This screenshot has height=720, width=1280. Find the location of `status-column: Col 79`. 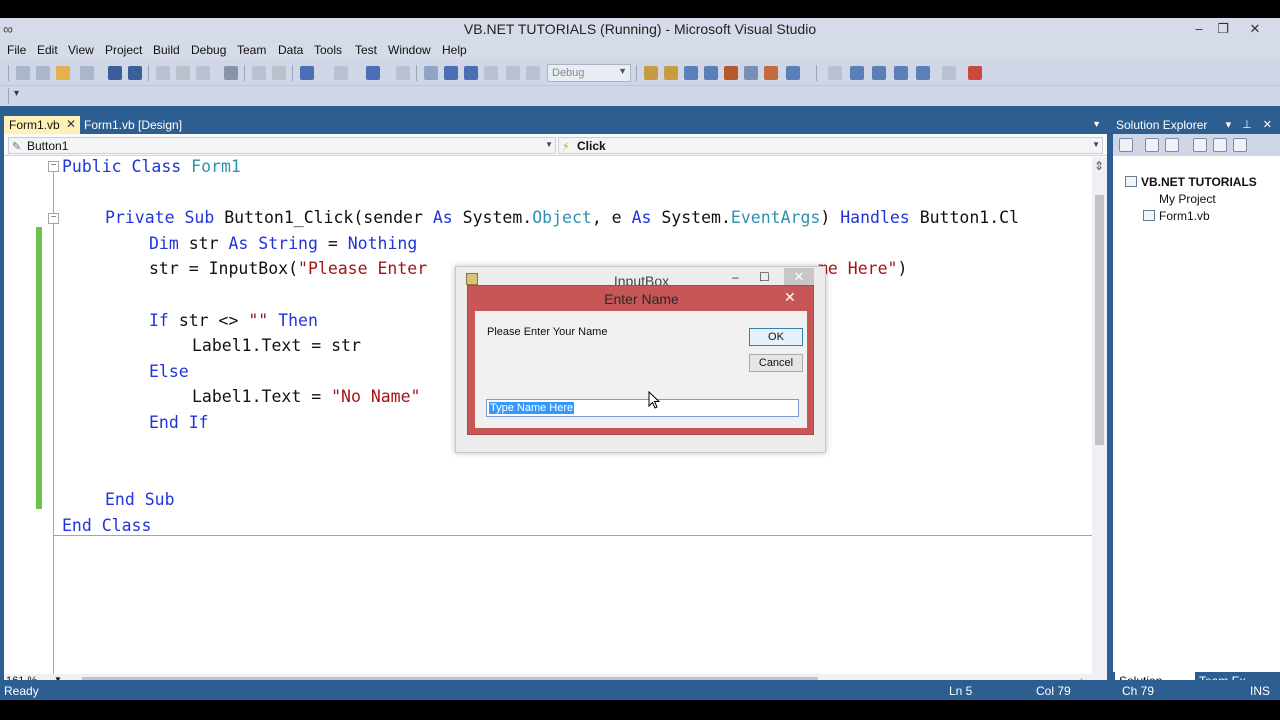

status-column: Col 79 is located at coordinates (1053, 691).